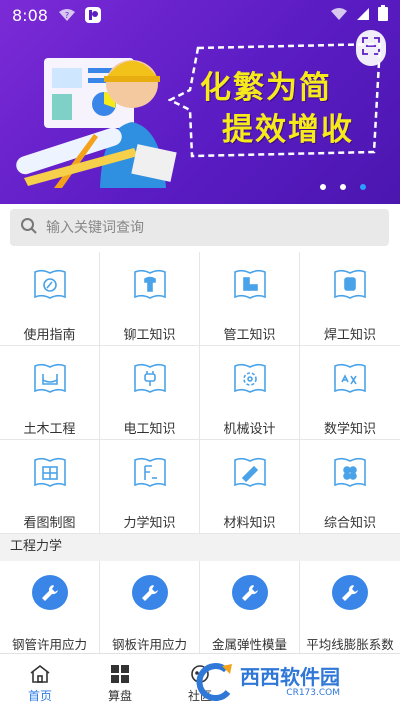 This screenshot has width=400, height=710. I want to click on weld-book-icon, so click(350, 284).